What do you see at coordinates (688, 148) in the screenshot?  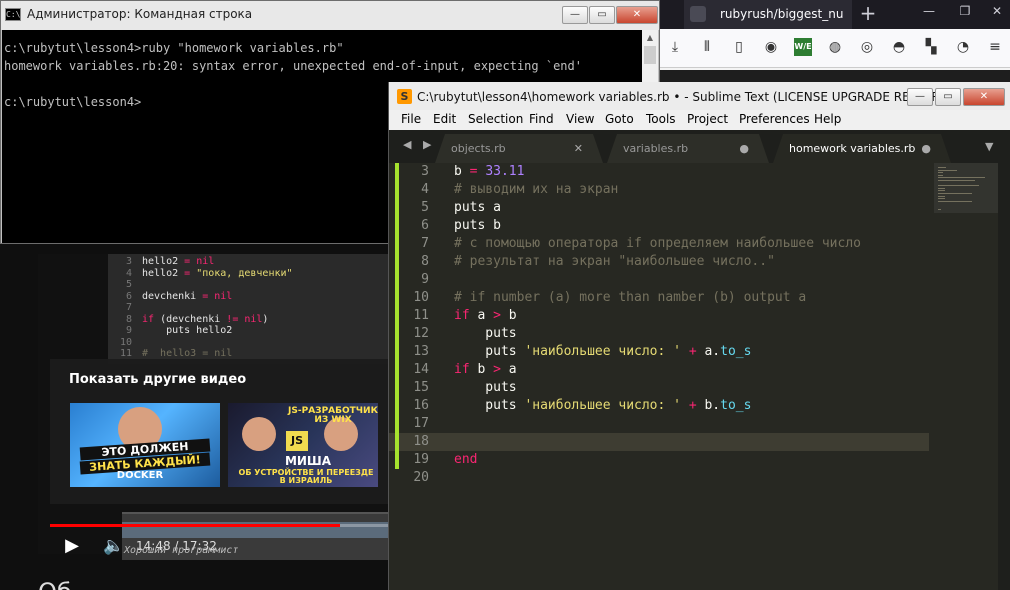 I see `tab-variables-rb: variables.rb ●` at bounding box center [688, 148].